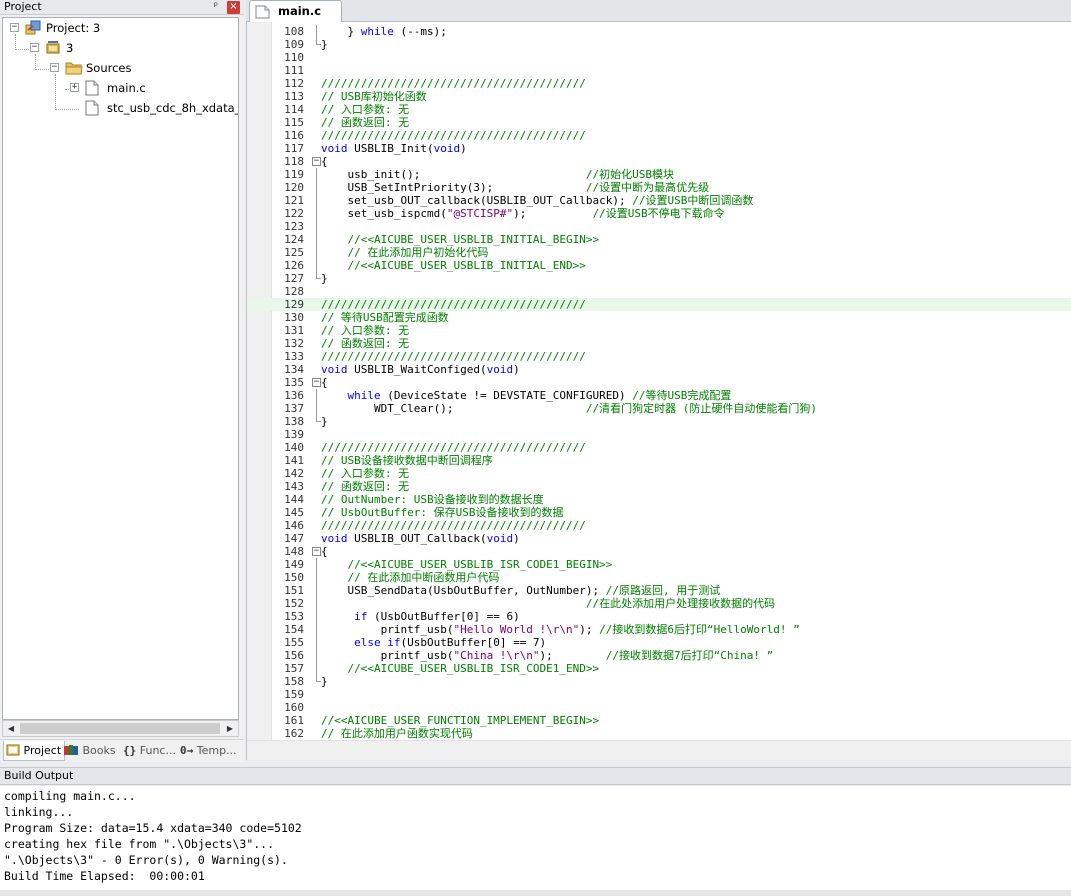  I want to click on code-line: 139, so click(659, 434).